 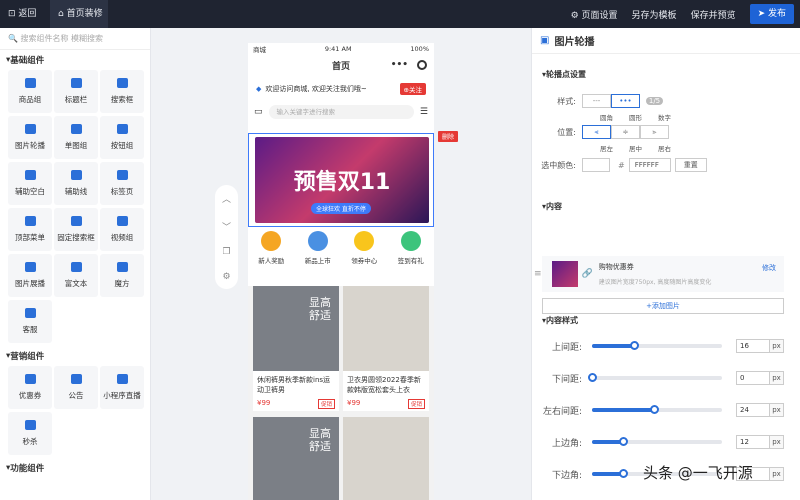 What do you see at coordinates (411, 254) in the screenshot?
I see `cat-item: 签到有礼` at bounding box center [411, 254].